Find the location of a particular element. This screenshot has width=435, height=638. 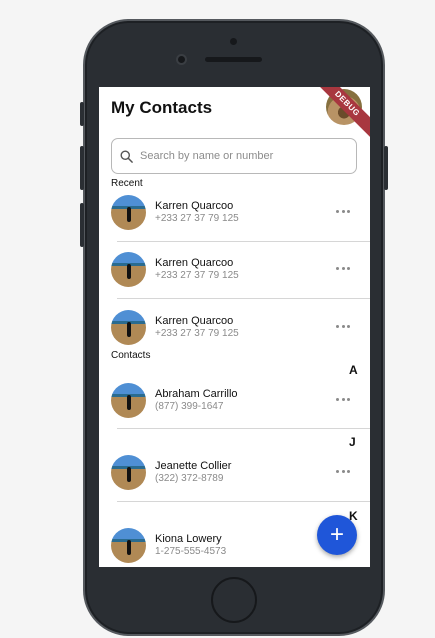

home-button is located at coordinates (234, 600).